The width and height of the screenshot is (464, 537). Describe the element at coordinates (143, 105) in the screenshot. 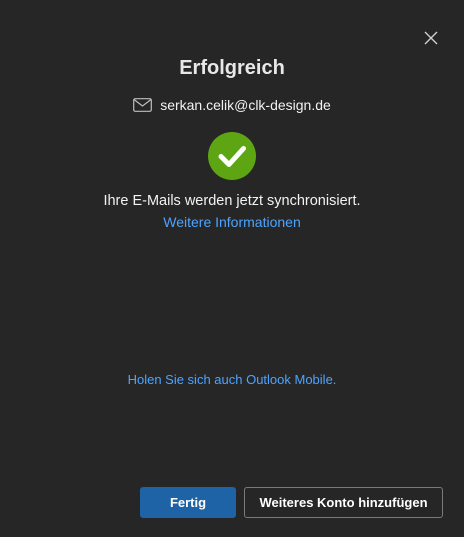

I see `mail-icon` at that location.